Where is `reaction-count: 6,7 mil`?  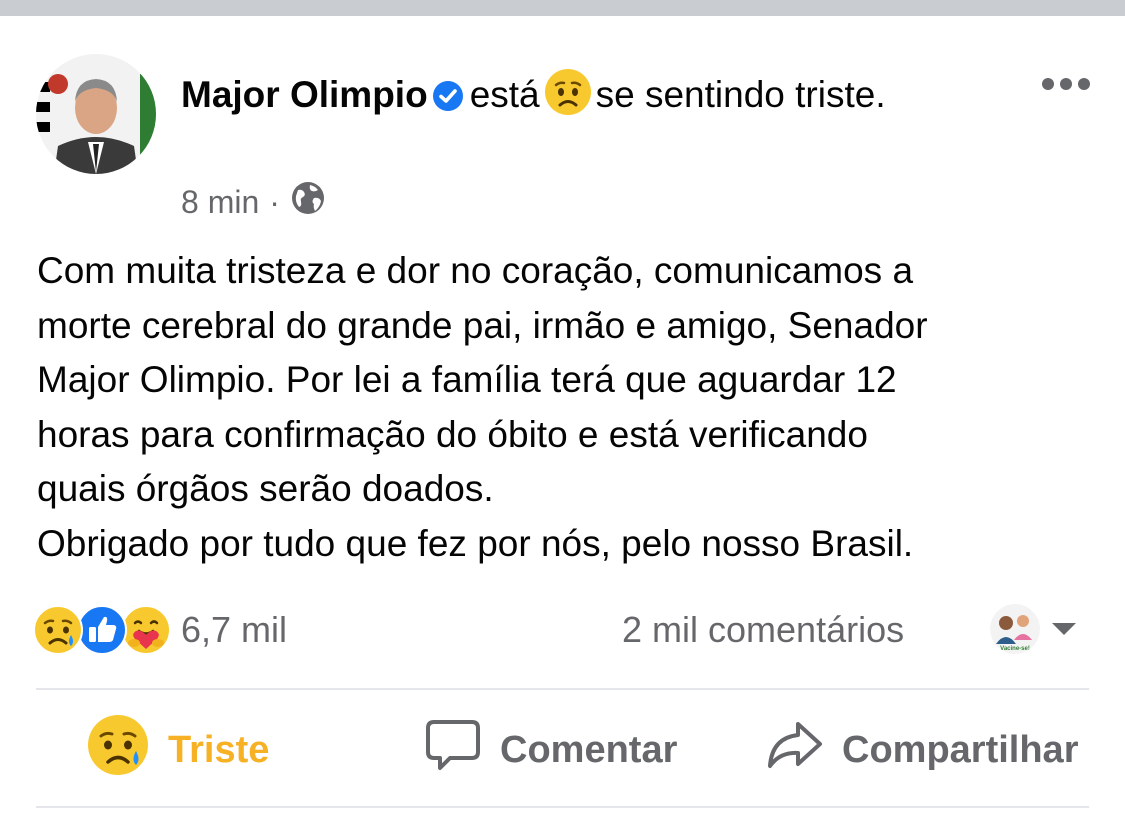
reaction-count: 6,7 mil is located at coordinates (234, 629).